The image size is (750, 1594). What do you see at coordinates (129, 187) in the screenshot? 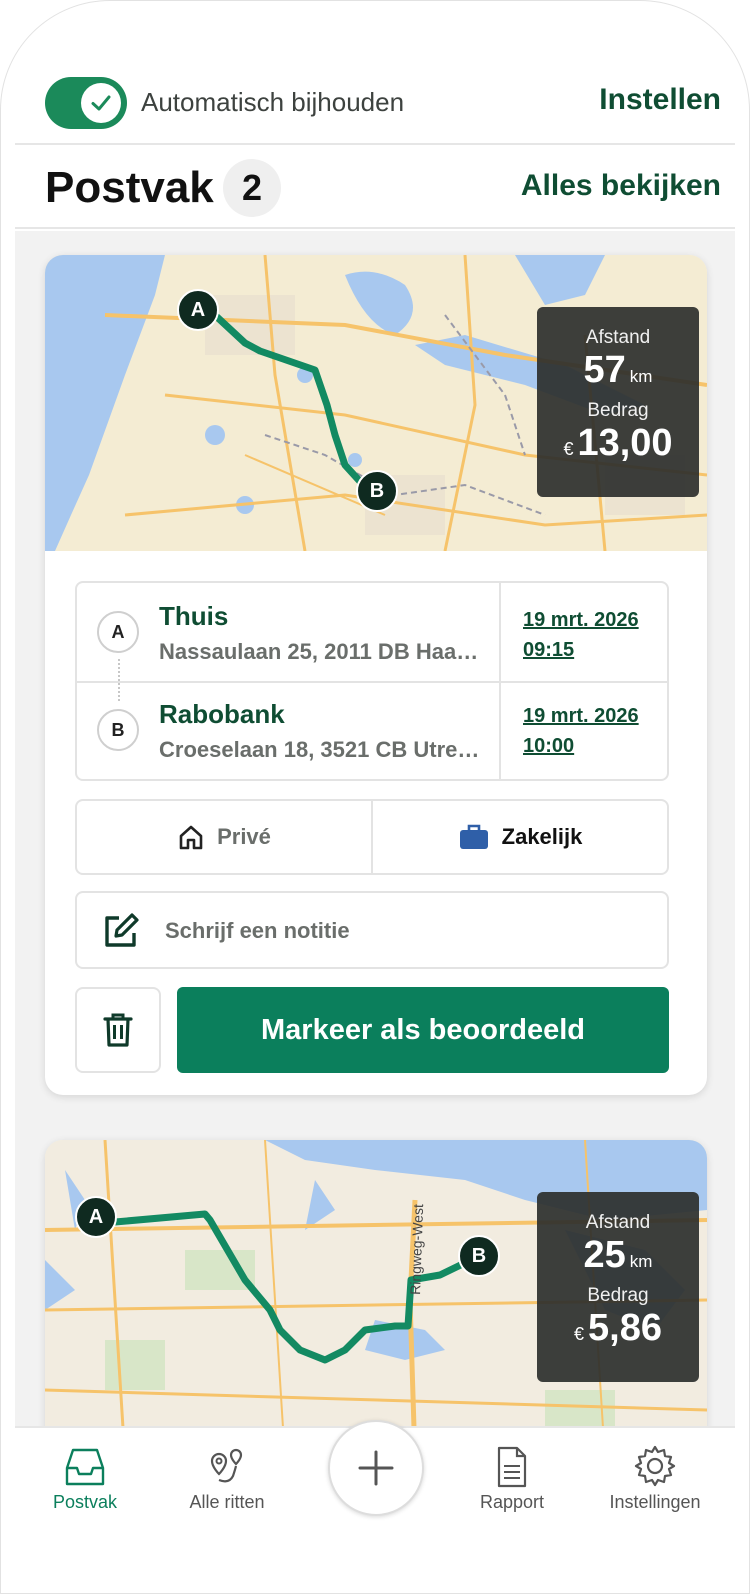
I see `inbox-title: Postvak` at bounding box center [129, 187].